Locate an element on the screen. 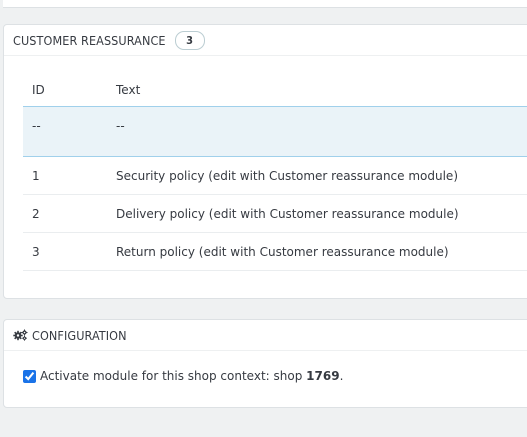 This screenshot has width=527, height=437. panel-heading: CONFIGURATION is located at coordinates (265, 335).